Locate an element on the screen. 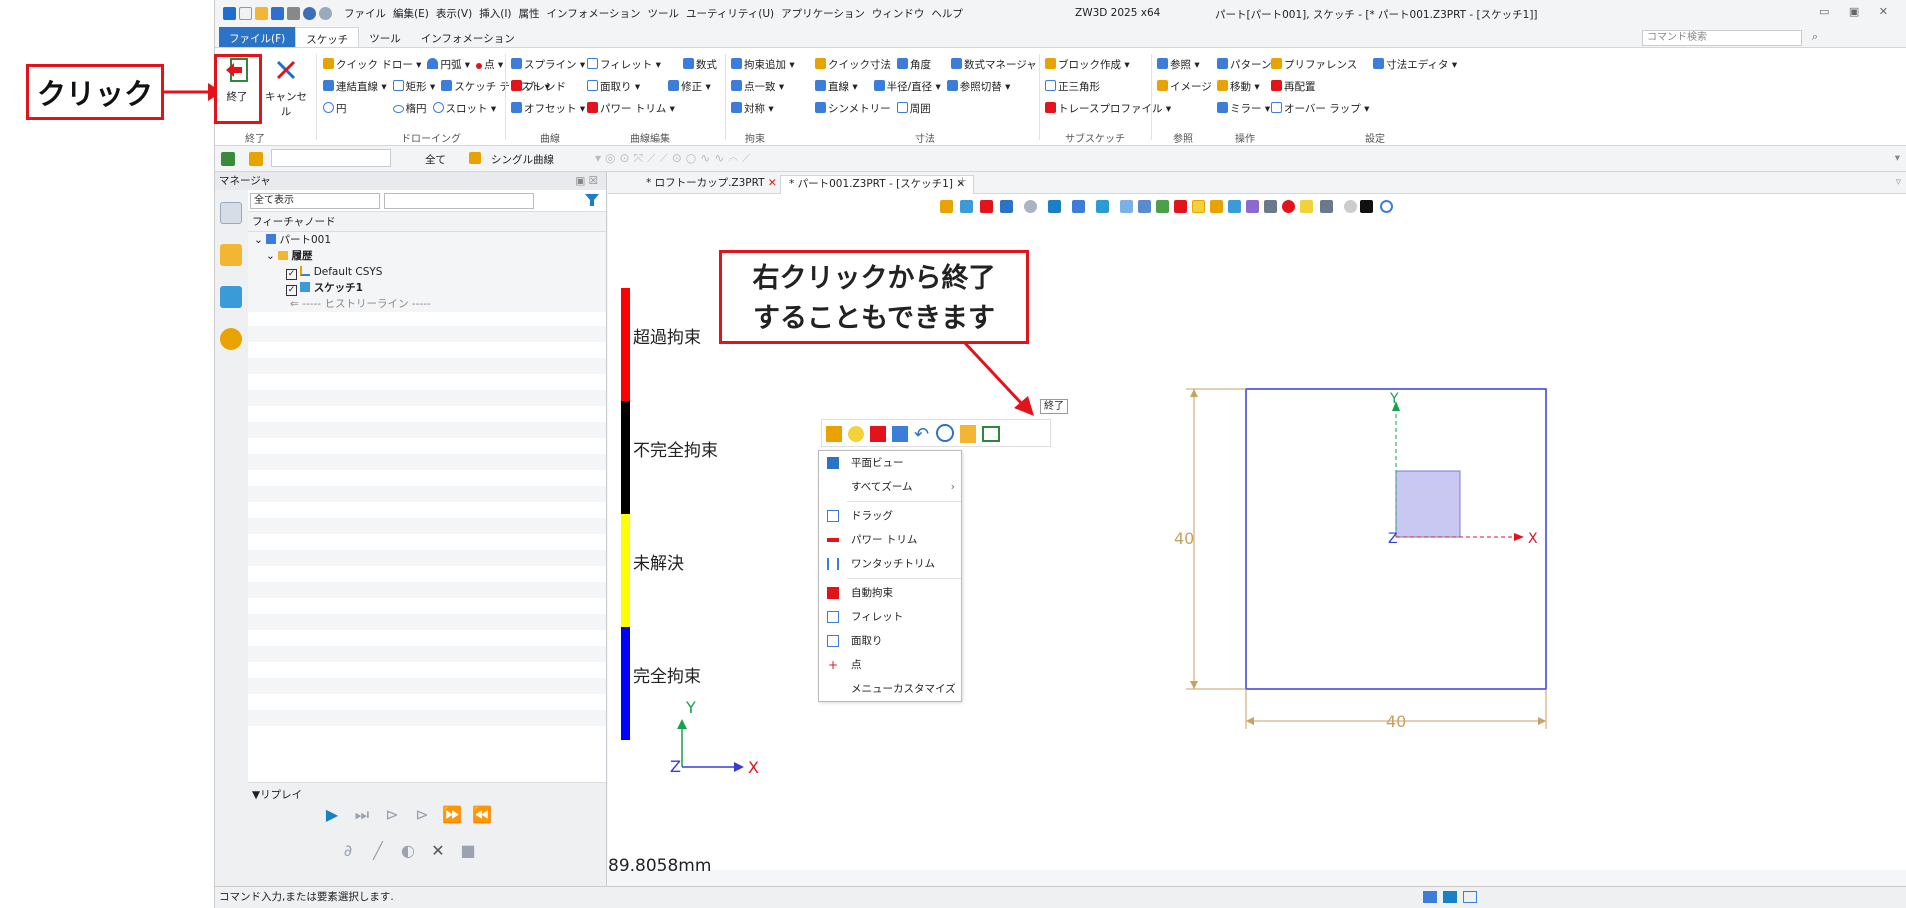  coincident-button: 点一致 ▾ is located at coordinates (757, 87).